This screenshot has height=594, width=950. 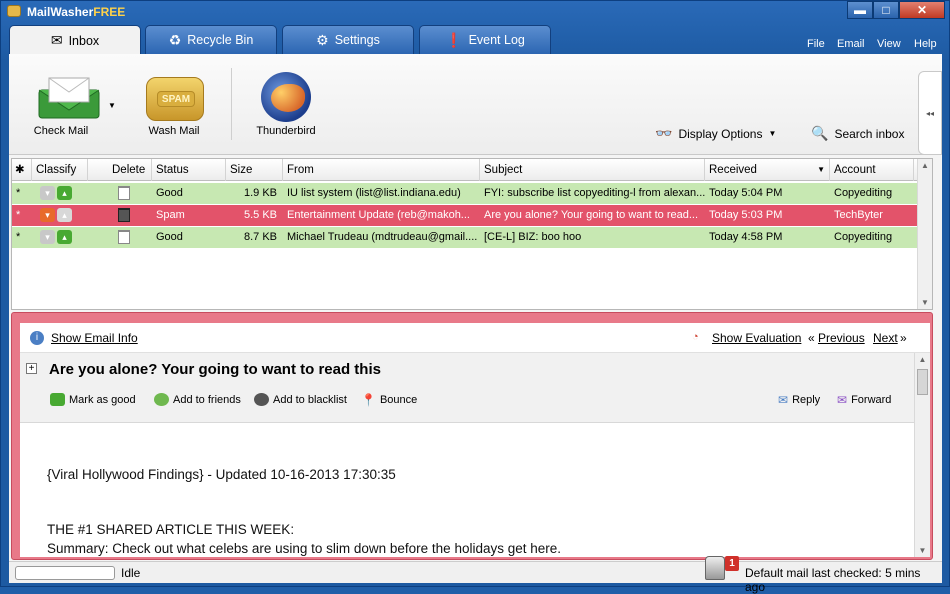 I want to click on wash-mail-icon: SPAM, so click(x=175, y=99).